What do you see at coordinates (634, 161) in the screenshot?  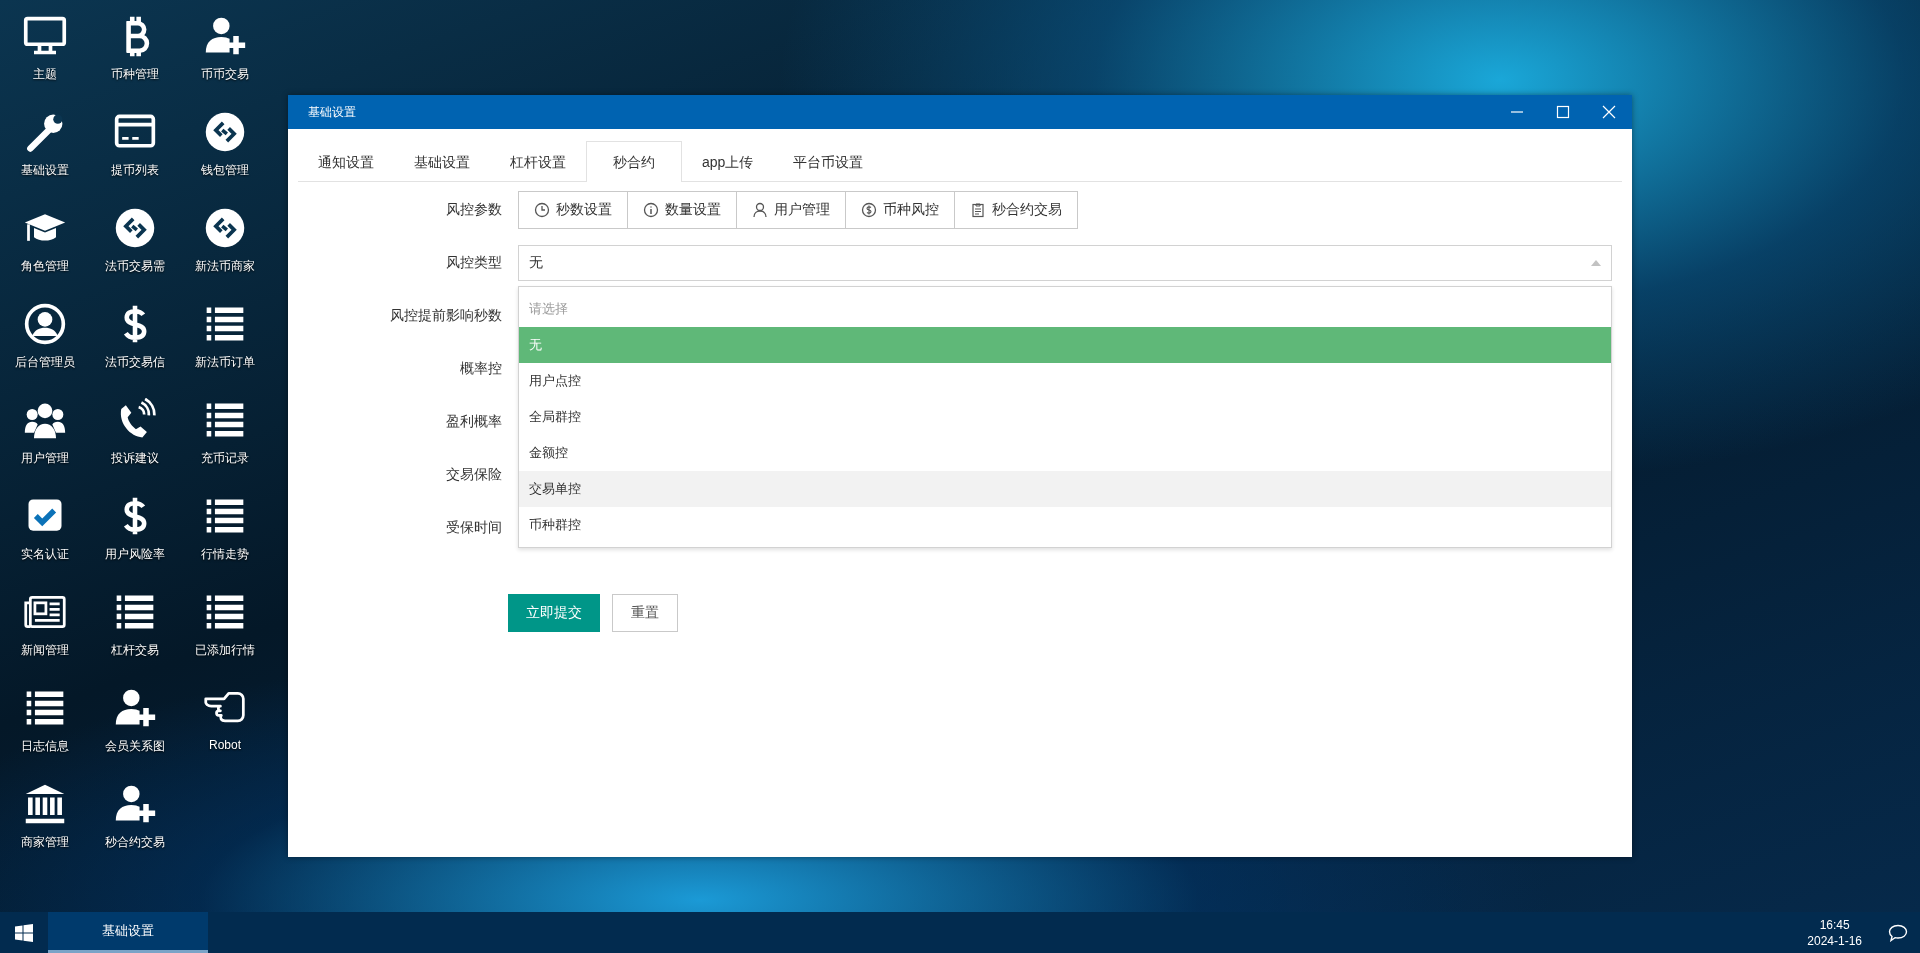 I see `tab: 秒合约` at bounding box center [634, 161].